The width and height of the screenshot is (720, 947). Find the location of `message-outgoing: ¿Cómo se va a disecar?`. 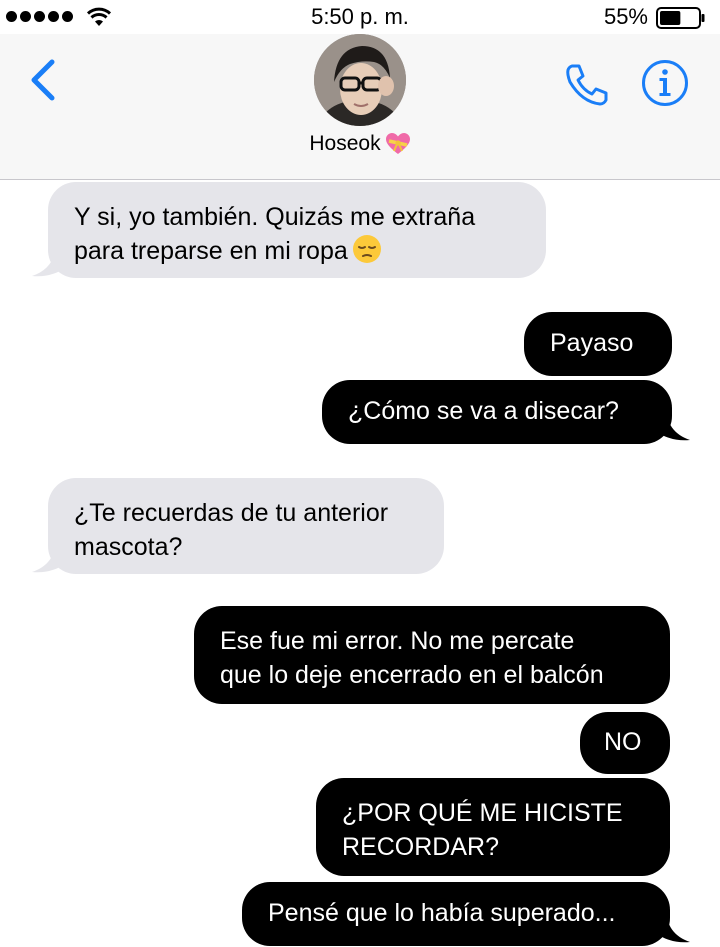

message-outgoing: ¿Cómo se va a disecar? is located at coordinates (497, 412).